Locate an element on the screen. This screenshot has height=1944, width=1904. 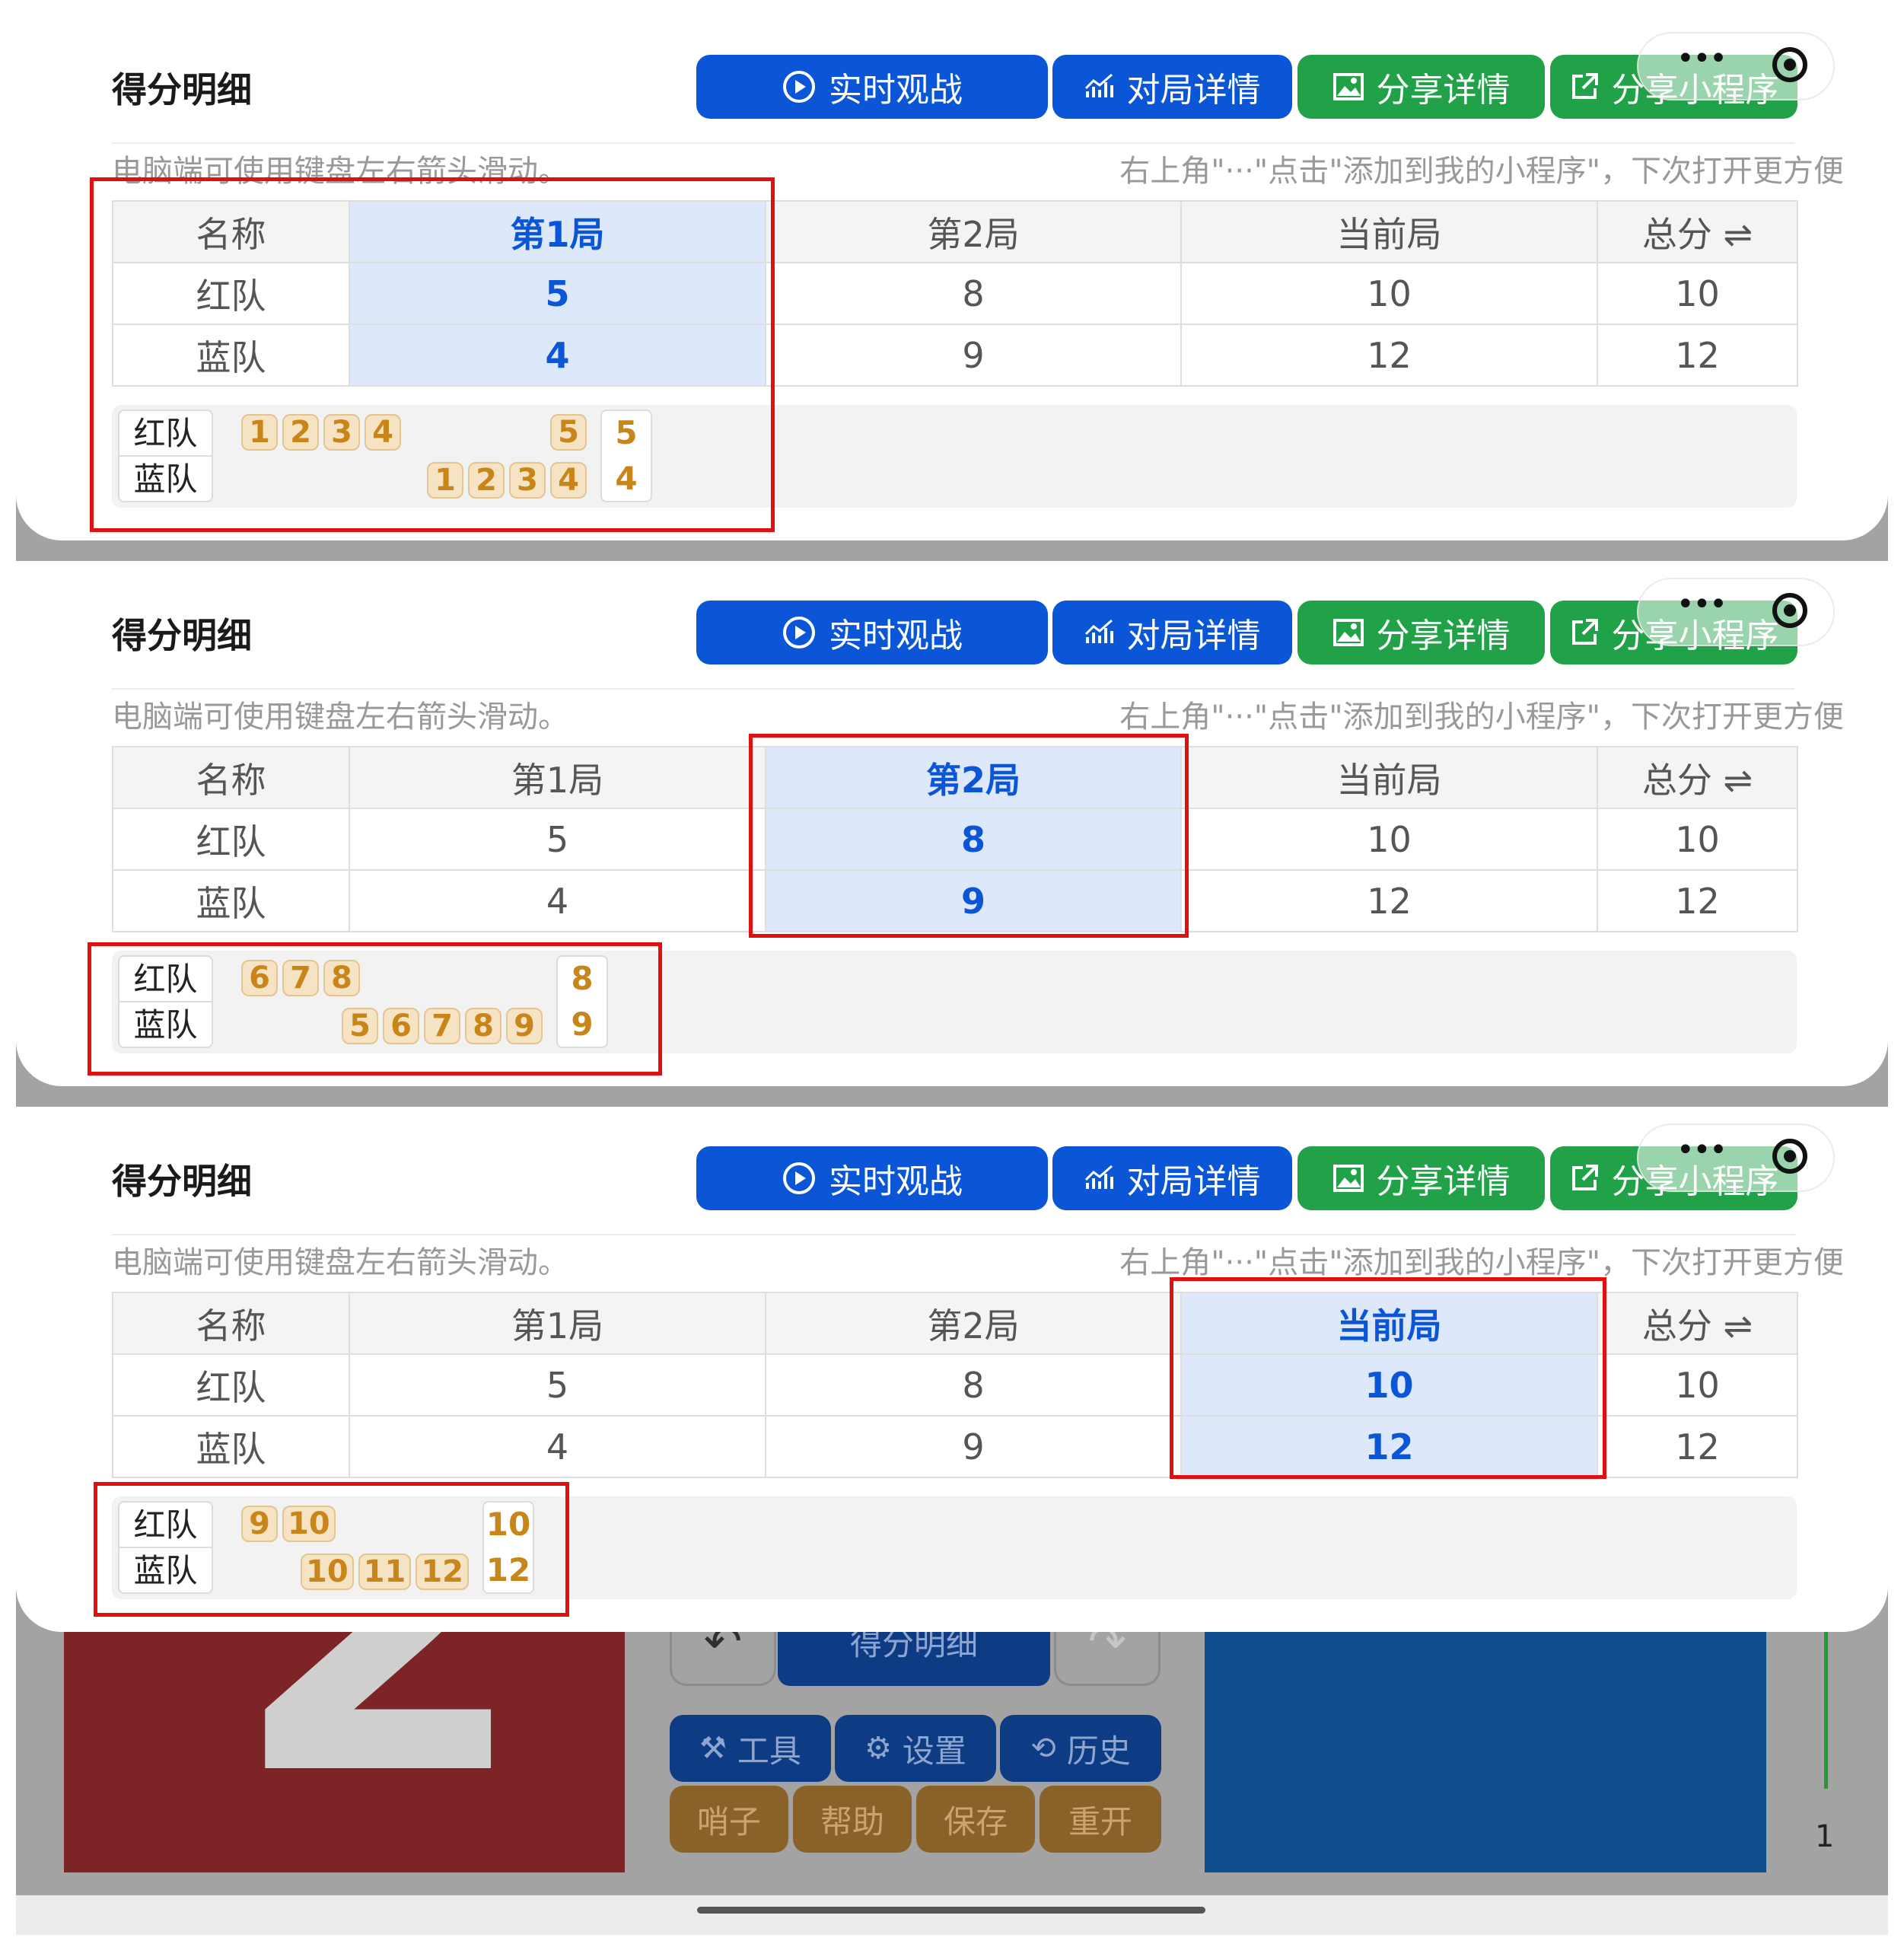
settings-label: 设置 is located at coordinates (934, 1751).